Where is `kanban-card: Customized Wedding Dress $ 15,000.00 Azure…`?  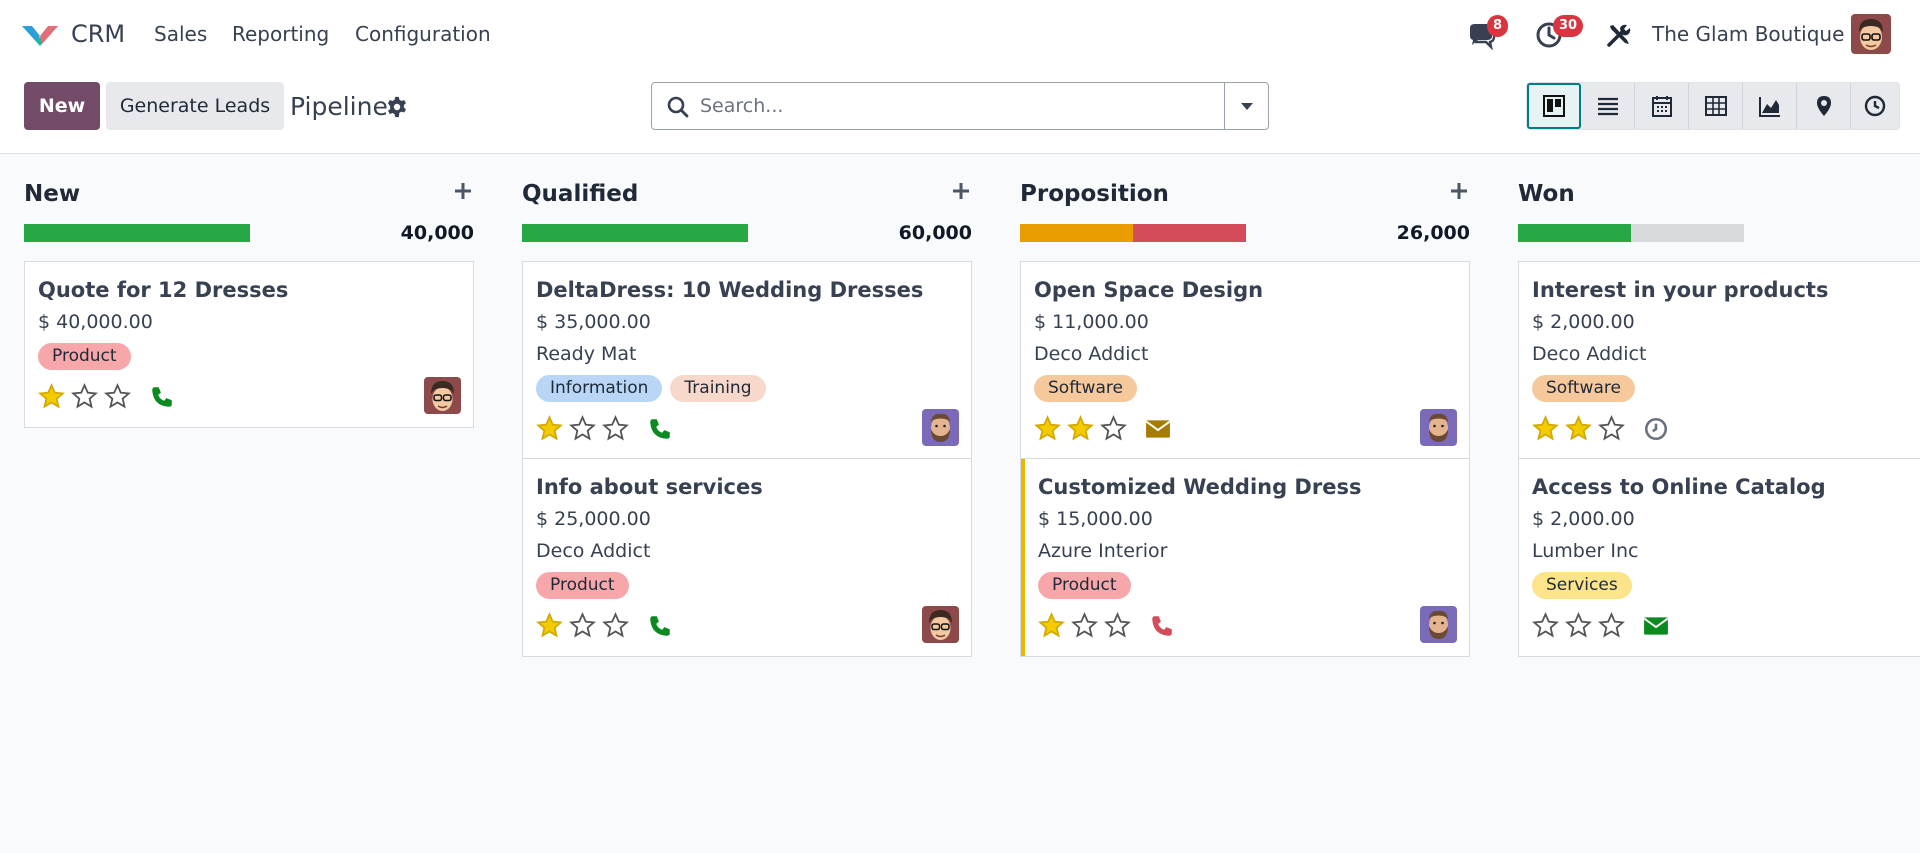 kanban-card: Customized Wedding Dress $ 15,000.00 Azure… is located at coordinates (1245, 557).